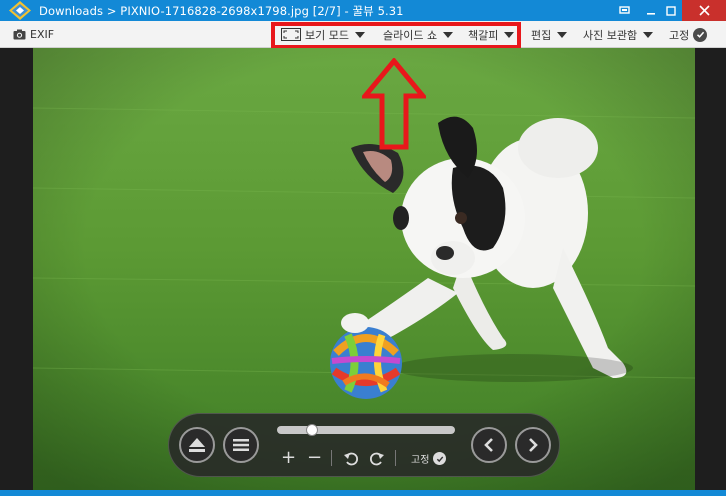  I want to click on pin-label: 고정, so click(679, 35).